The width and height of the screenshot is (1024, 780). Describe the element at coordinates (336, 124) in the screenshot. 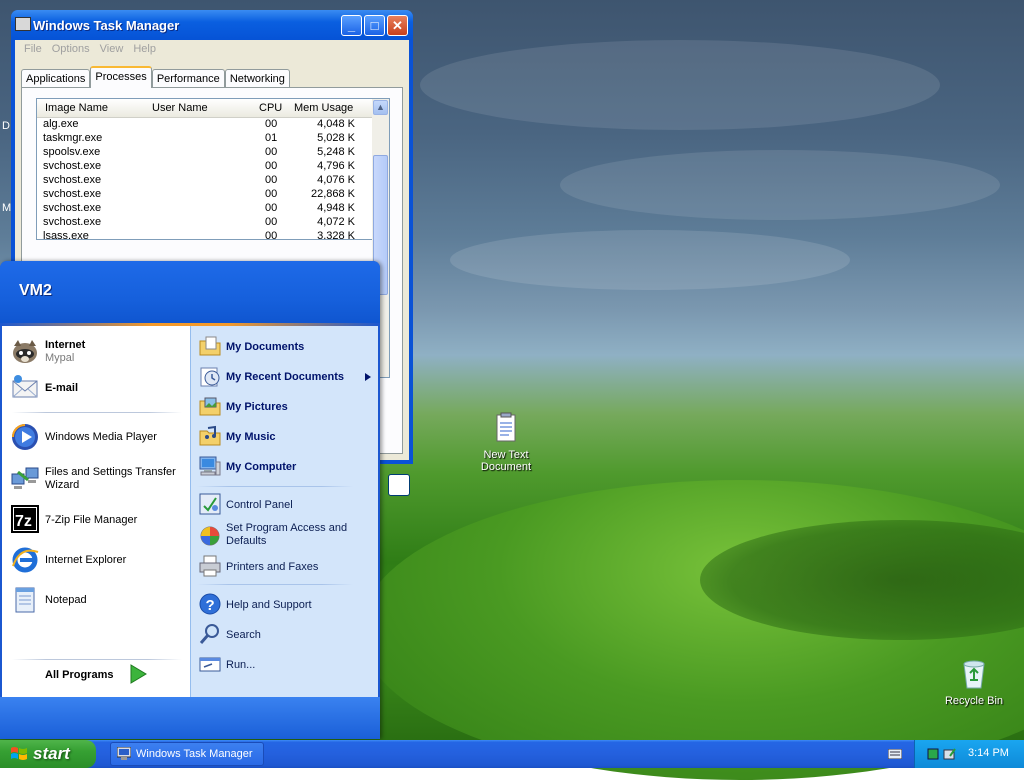

I see `cell-mem: 4,048 K` at that location.